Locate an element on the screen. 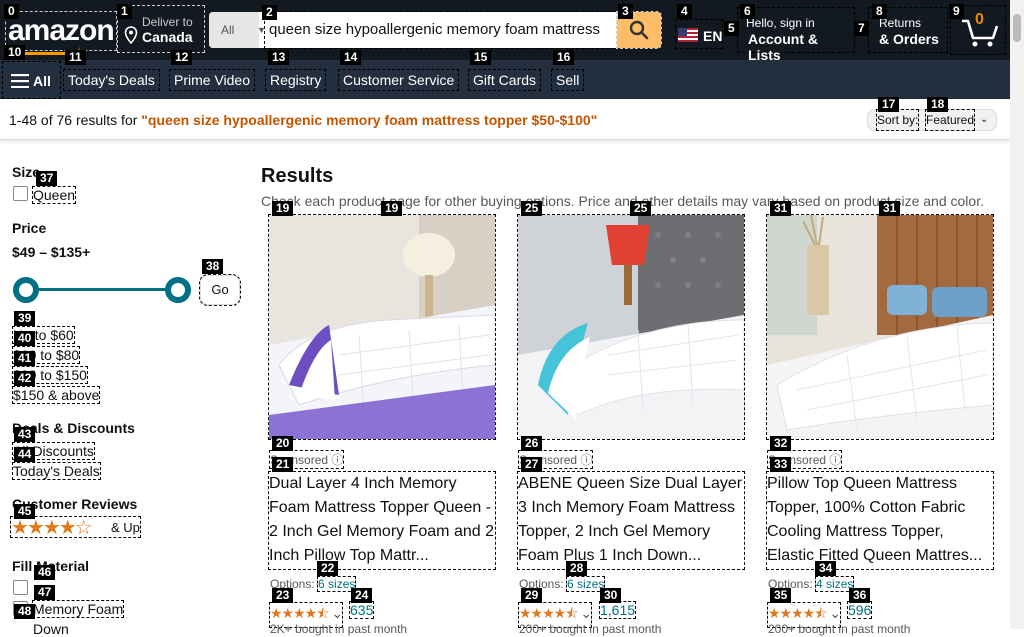  mark-label: 36 is located at coordinates (860, 595).